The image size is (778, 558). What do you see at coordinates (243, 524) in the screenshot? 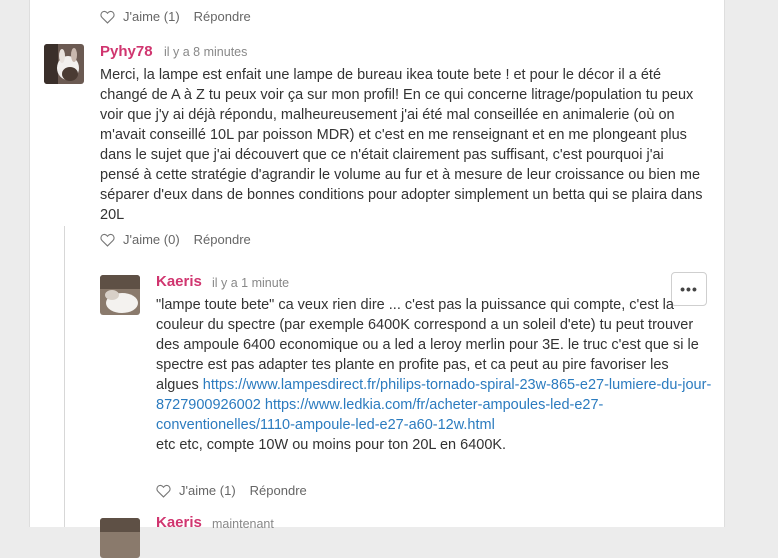
I see `reply-time: maintenant` at bounding box center [243, 524].